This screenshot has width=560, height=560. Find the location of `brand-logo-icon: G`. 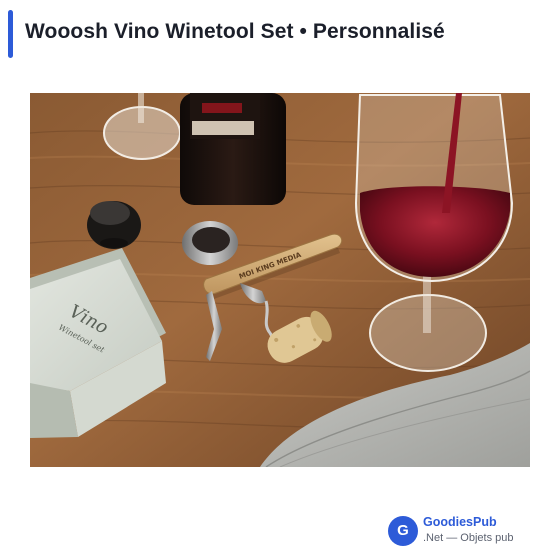

brand-logo-icon: G is located at coordinates (403, 531).